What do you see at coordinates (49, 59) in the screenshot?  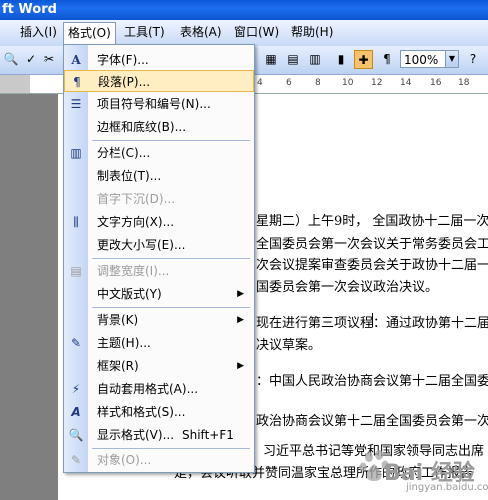 I see `research-icon: ✂` at bounding box center [49, 59].